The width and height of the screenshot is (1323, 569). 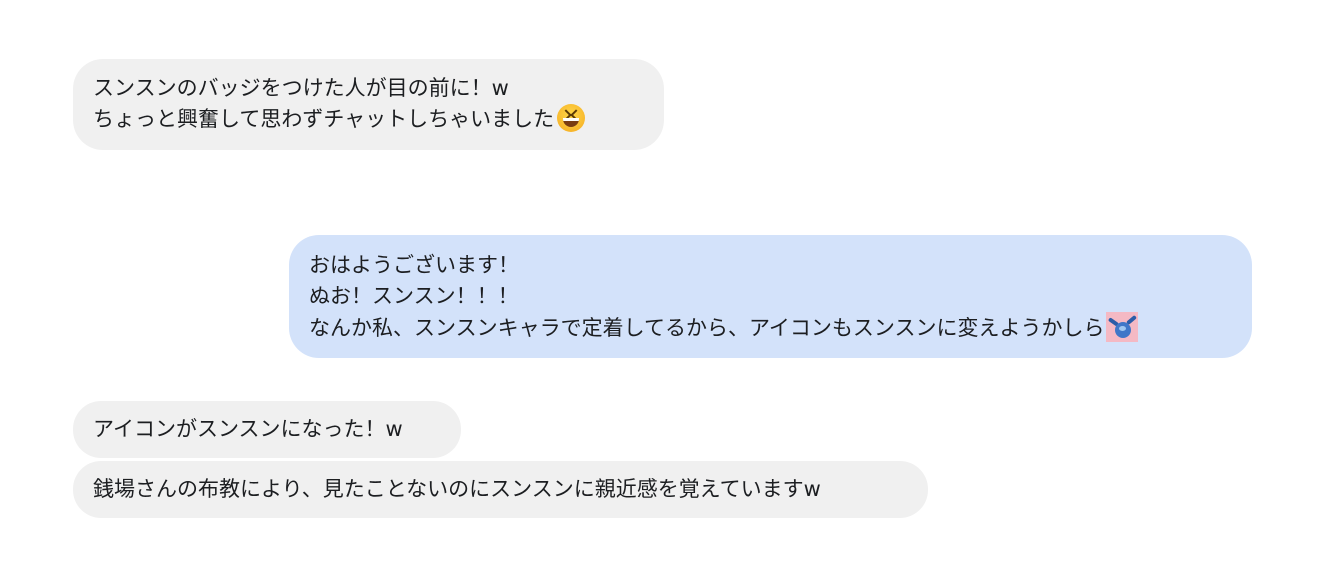 What do you see at coordinates (571, 118) in the screenshot?
I see `grinning-squinting-face-emoji-icon` at bounding box center [571, 118].